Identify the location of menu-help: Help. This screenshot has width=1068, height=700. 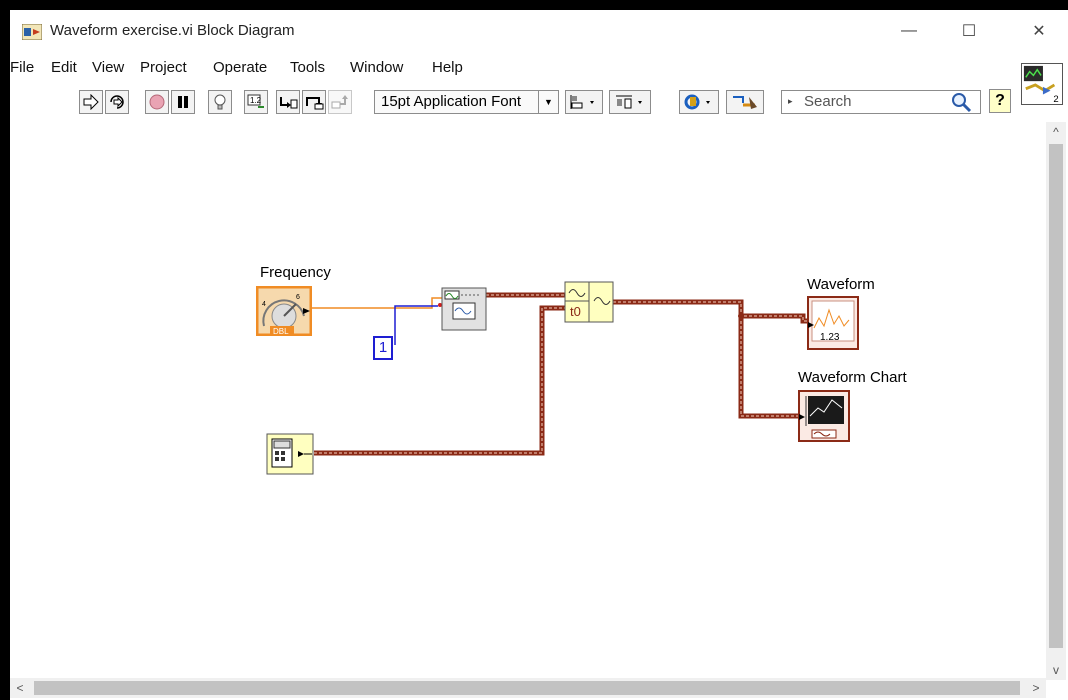
(447, 68).